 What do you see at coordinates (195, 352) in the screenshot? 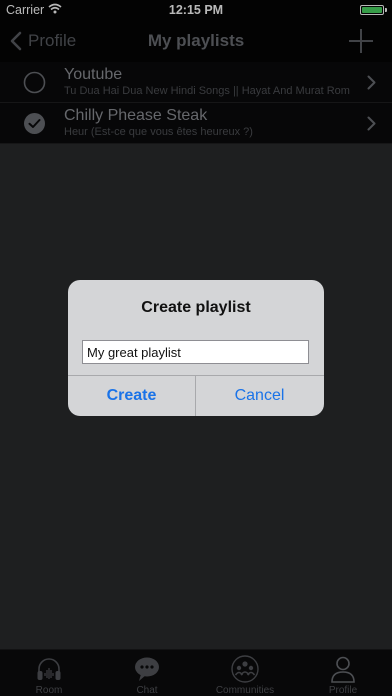
I see `playlist-name-input` at bounding box center [195, 352].